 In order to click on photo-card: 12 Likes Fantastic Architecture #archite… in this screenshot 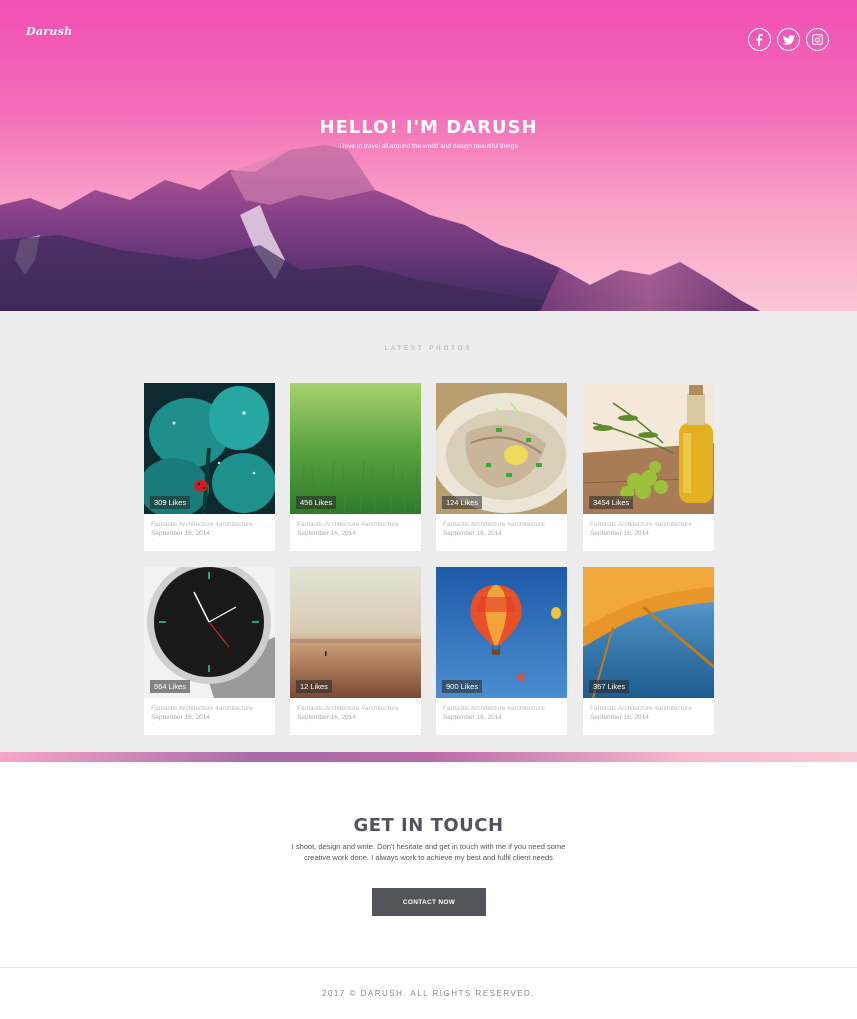, I will do `click(355, 651)`.